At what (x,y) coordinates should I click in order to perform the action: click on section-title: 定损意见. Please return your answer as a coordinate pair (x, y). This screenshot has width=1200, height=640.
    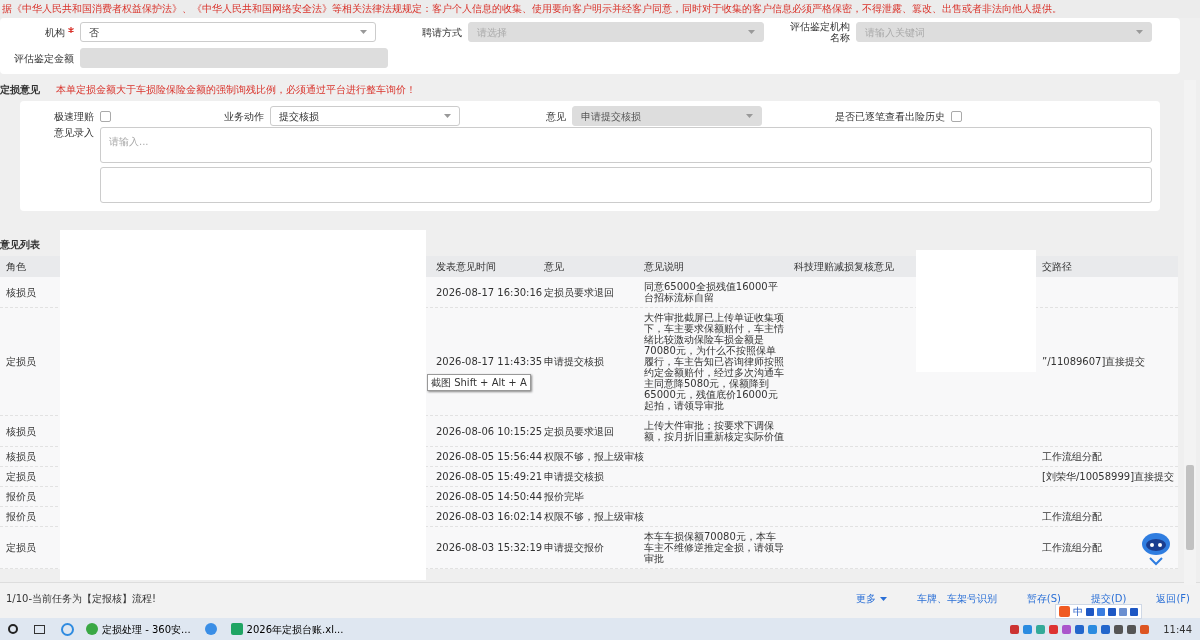
    Looking at the image, I should click on (20, 90).